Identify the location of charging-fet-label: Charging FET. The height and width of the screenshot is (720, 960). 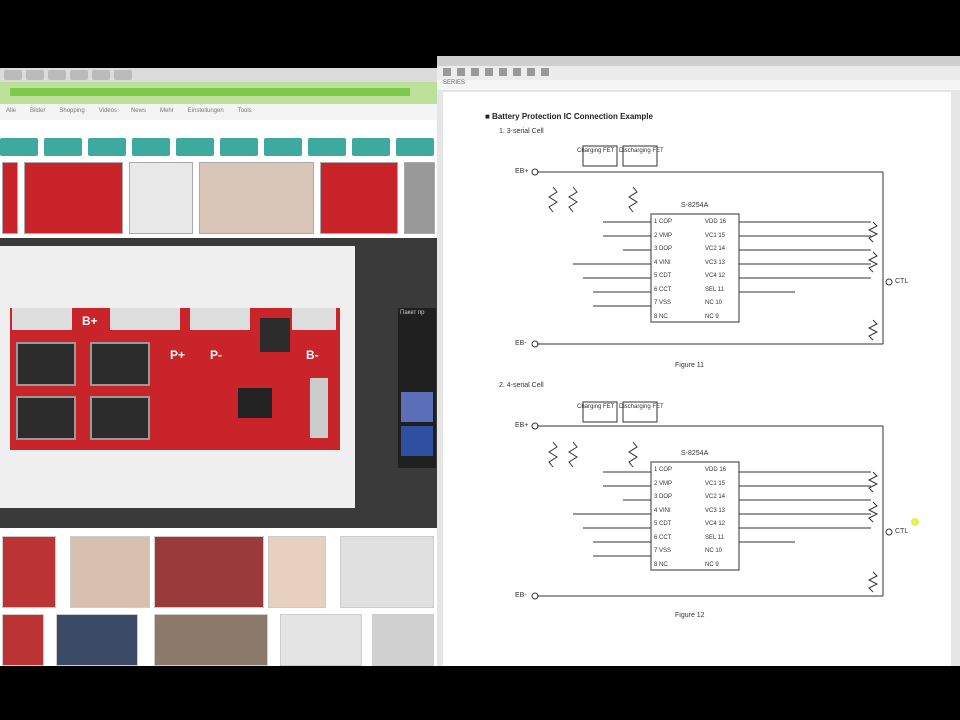
(596, 151).